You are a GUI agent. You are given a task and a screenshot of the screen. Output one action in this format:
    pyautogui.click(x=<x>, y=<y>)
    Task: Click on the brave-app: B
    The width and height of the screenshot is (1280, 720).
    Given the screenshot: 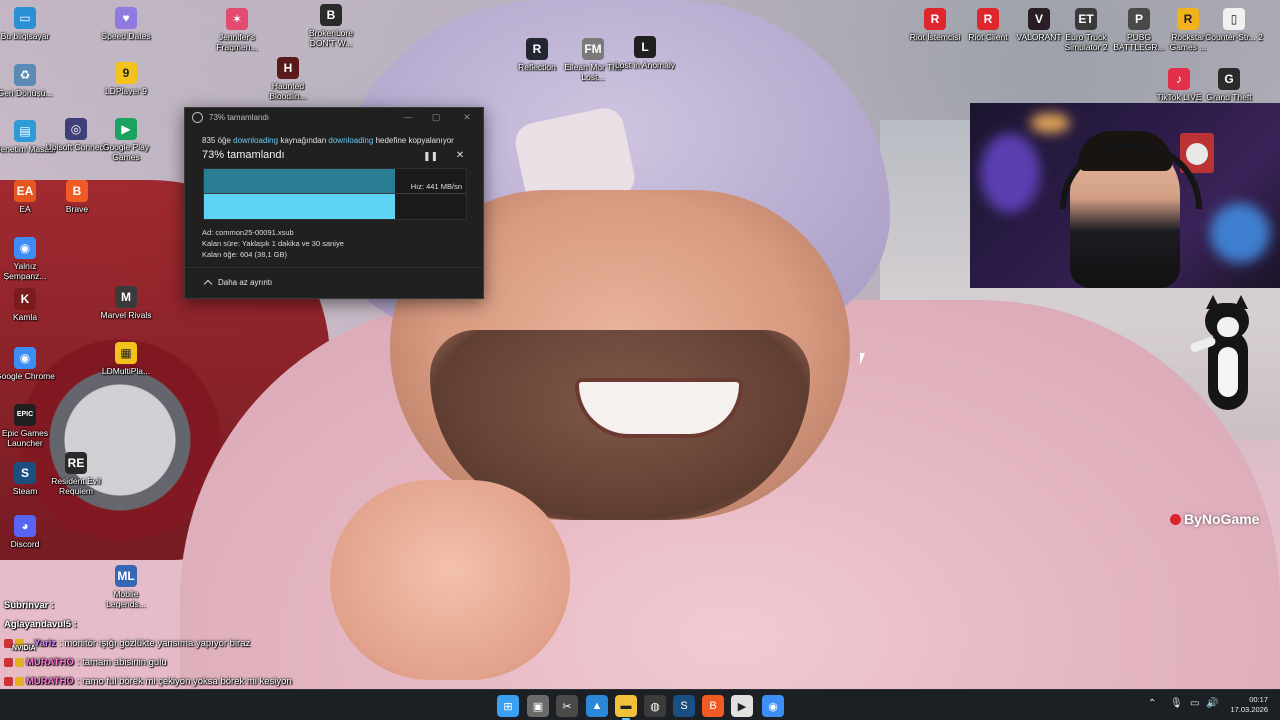 What is the action you would take?
    pyautogui.click(x=713, y=706)
    